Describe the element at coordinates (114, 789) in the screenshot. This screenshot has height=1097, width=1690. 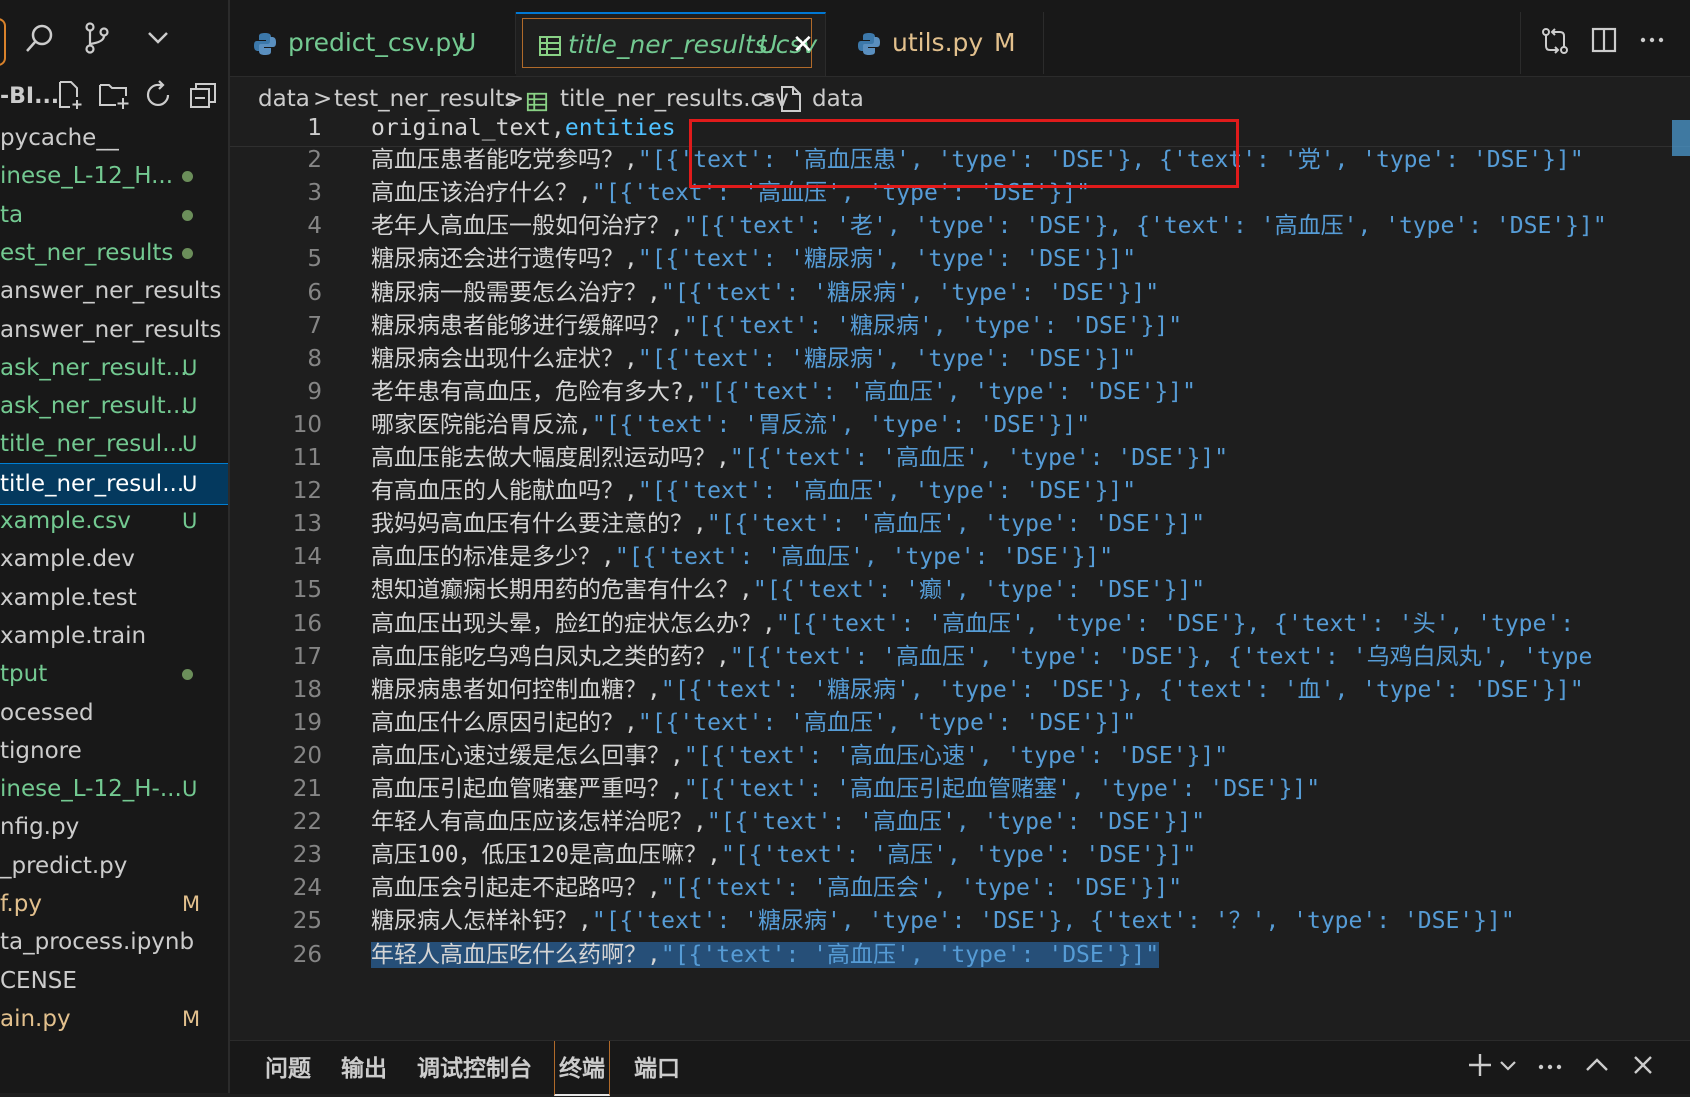
I see `tree-item: inese_L-12_H-... U` at that location.